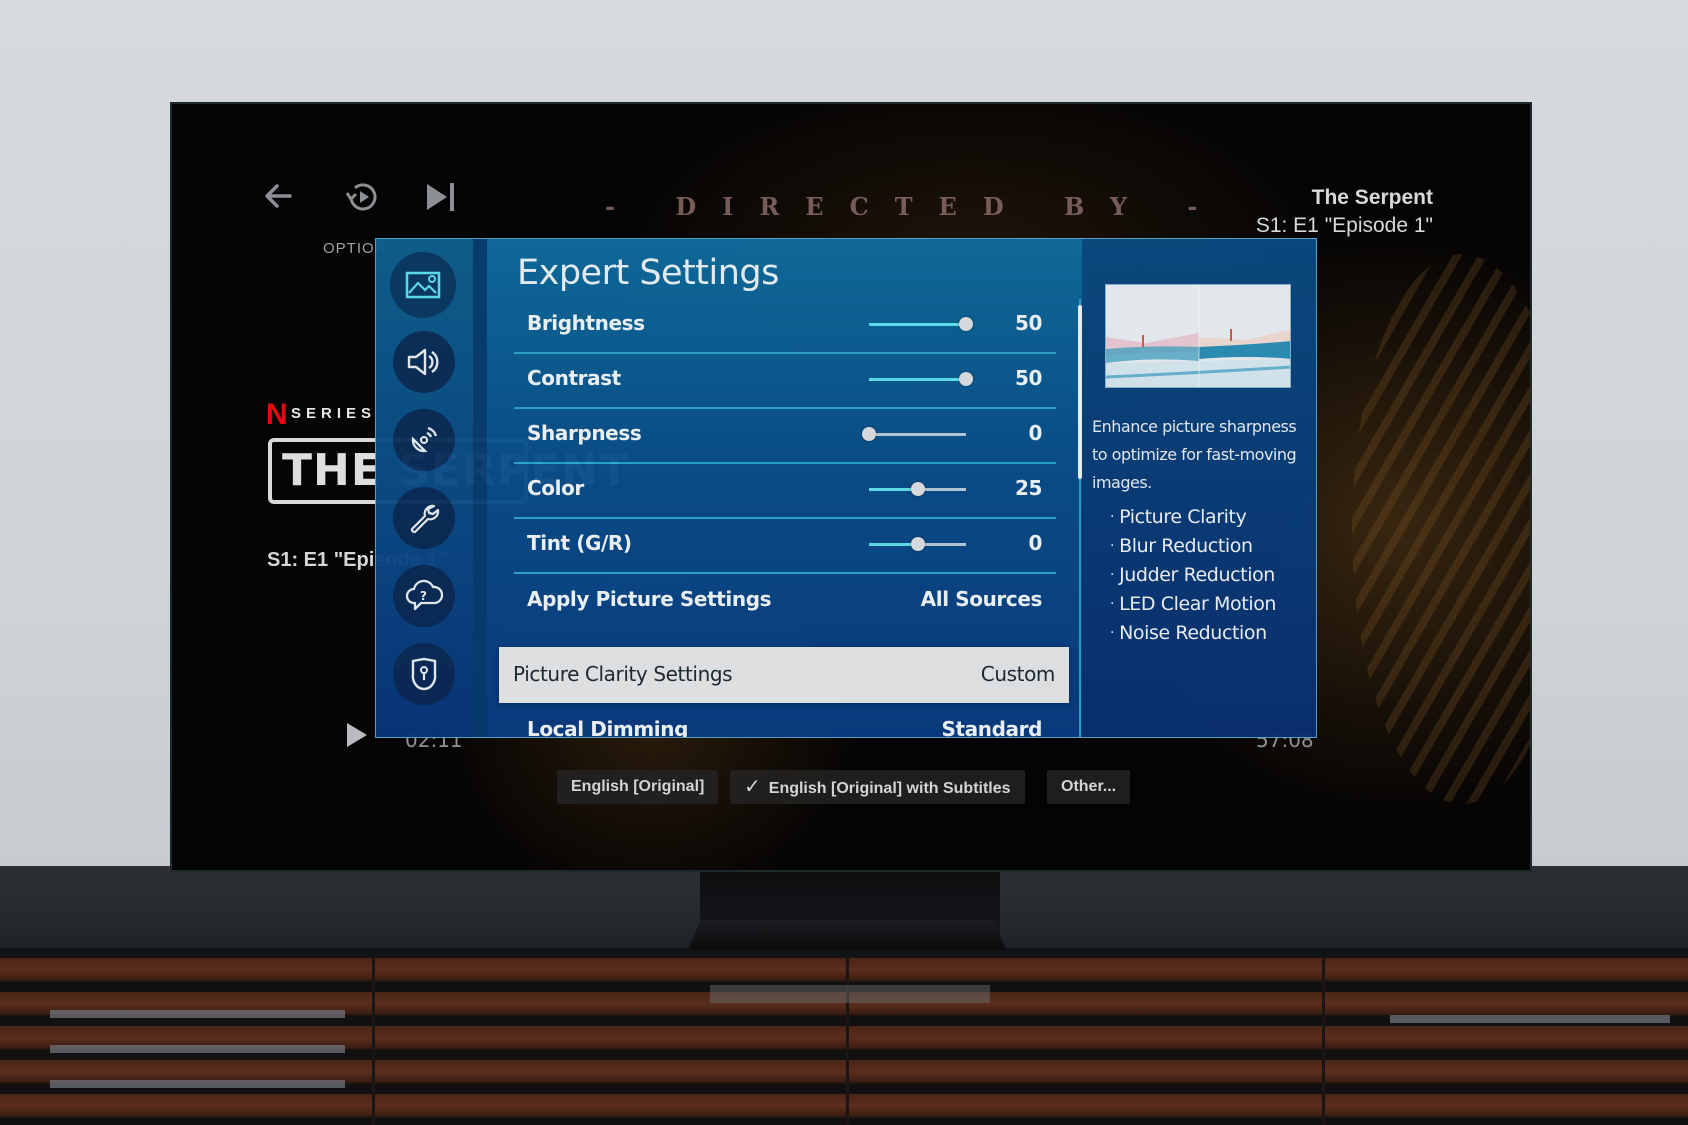 This screenshot has height=1125, width=1688. I want to click on audio-option-label: English [Original] with Subtitles, so click(889, 788).